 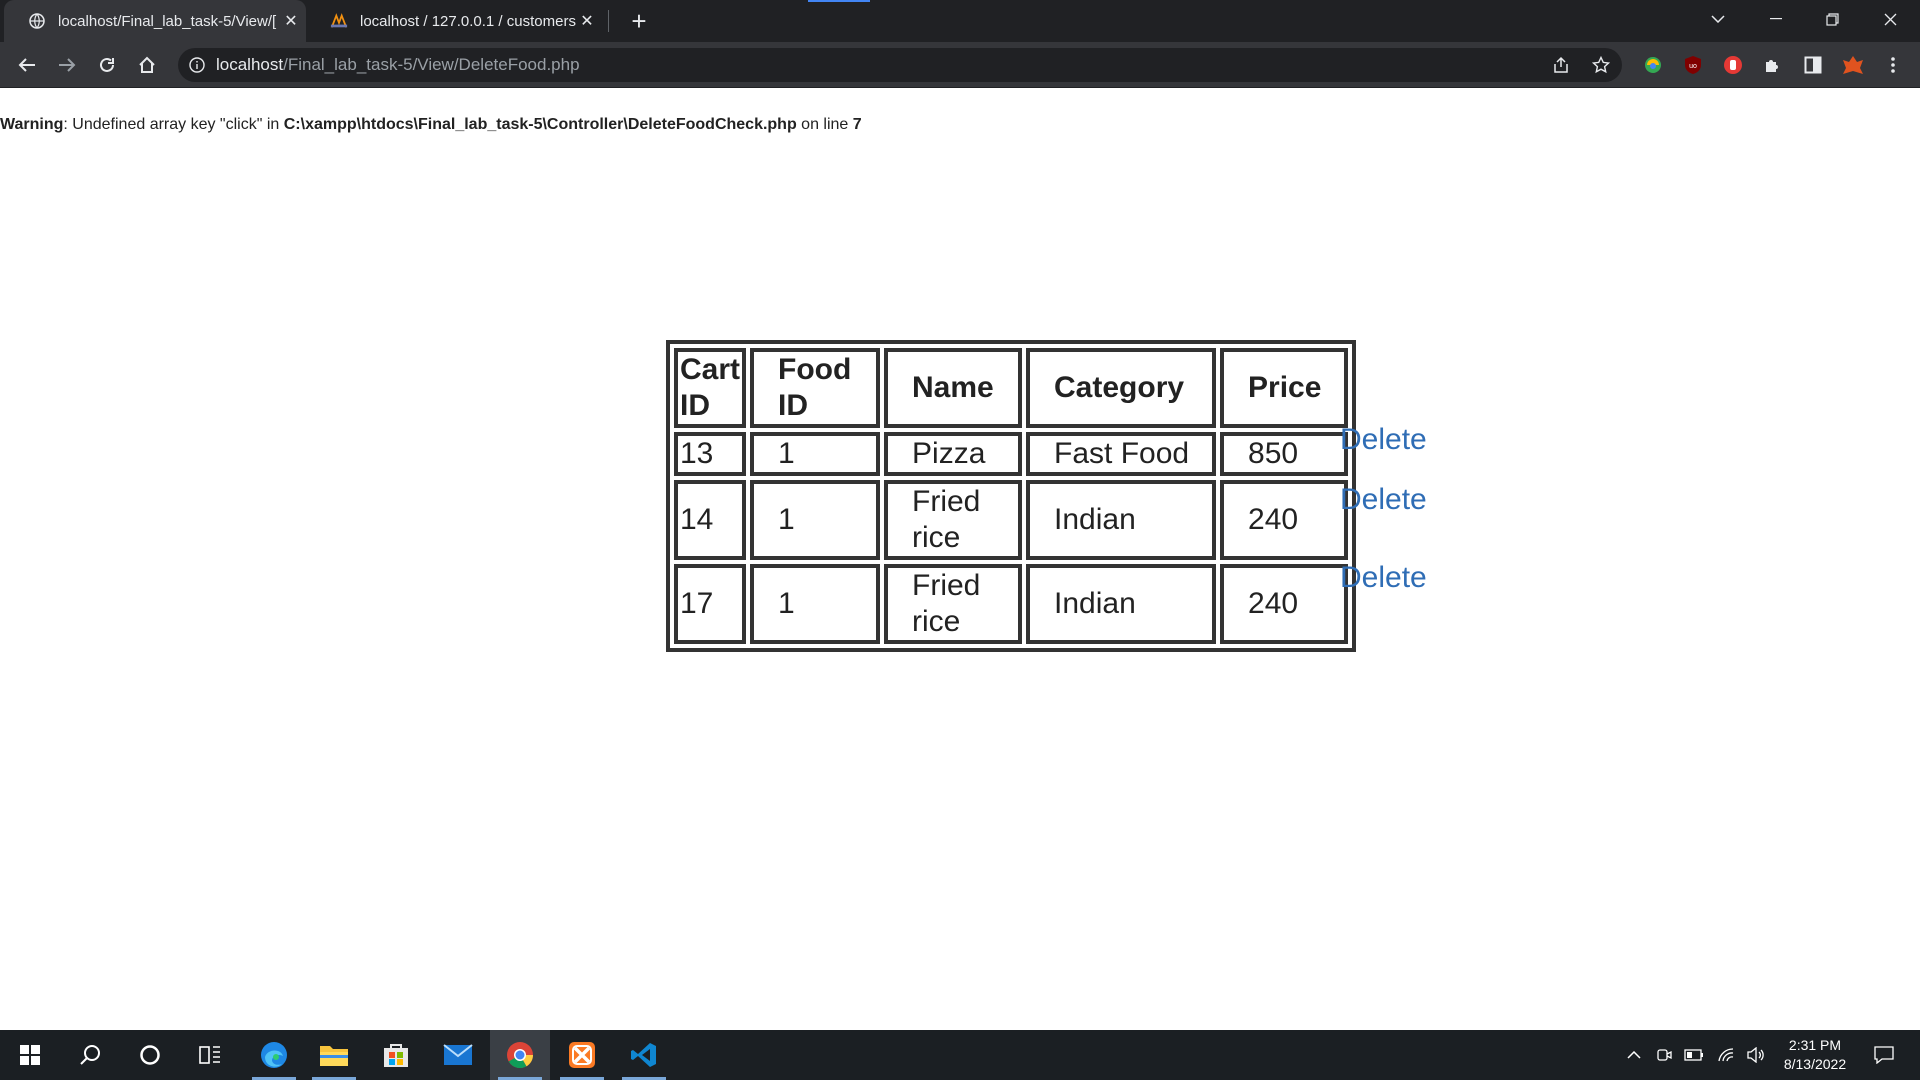 I want to click on tab-deletefood: localhost/Final_lab_task-5/View/[ ✕, so click(x=155, y=21).